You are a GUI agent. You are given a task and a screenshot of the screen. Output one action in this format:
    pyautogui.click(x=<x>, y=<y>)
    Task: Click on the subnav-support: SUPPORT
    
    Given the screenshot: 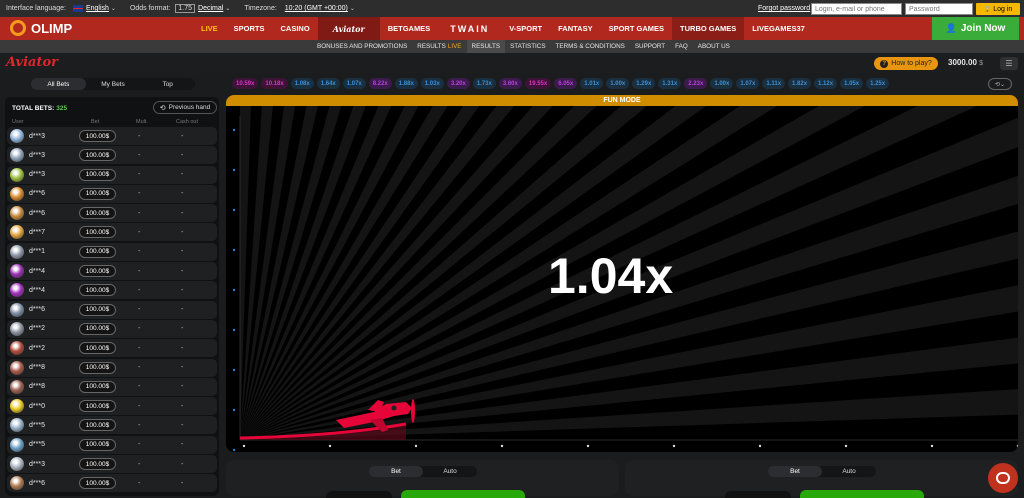 What is the action you would take?
    pyautogui.click(x=650, y=46)
    